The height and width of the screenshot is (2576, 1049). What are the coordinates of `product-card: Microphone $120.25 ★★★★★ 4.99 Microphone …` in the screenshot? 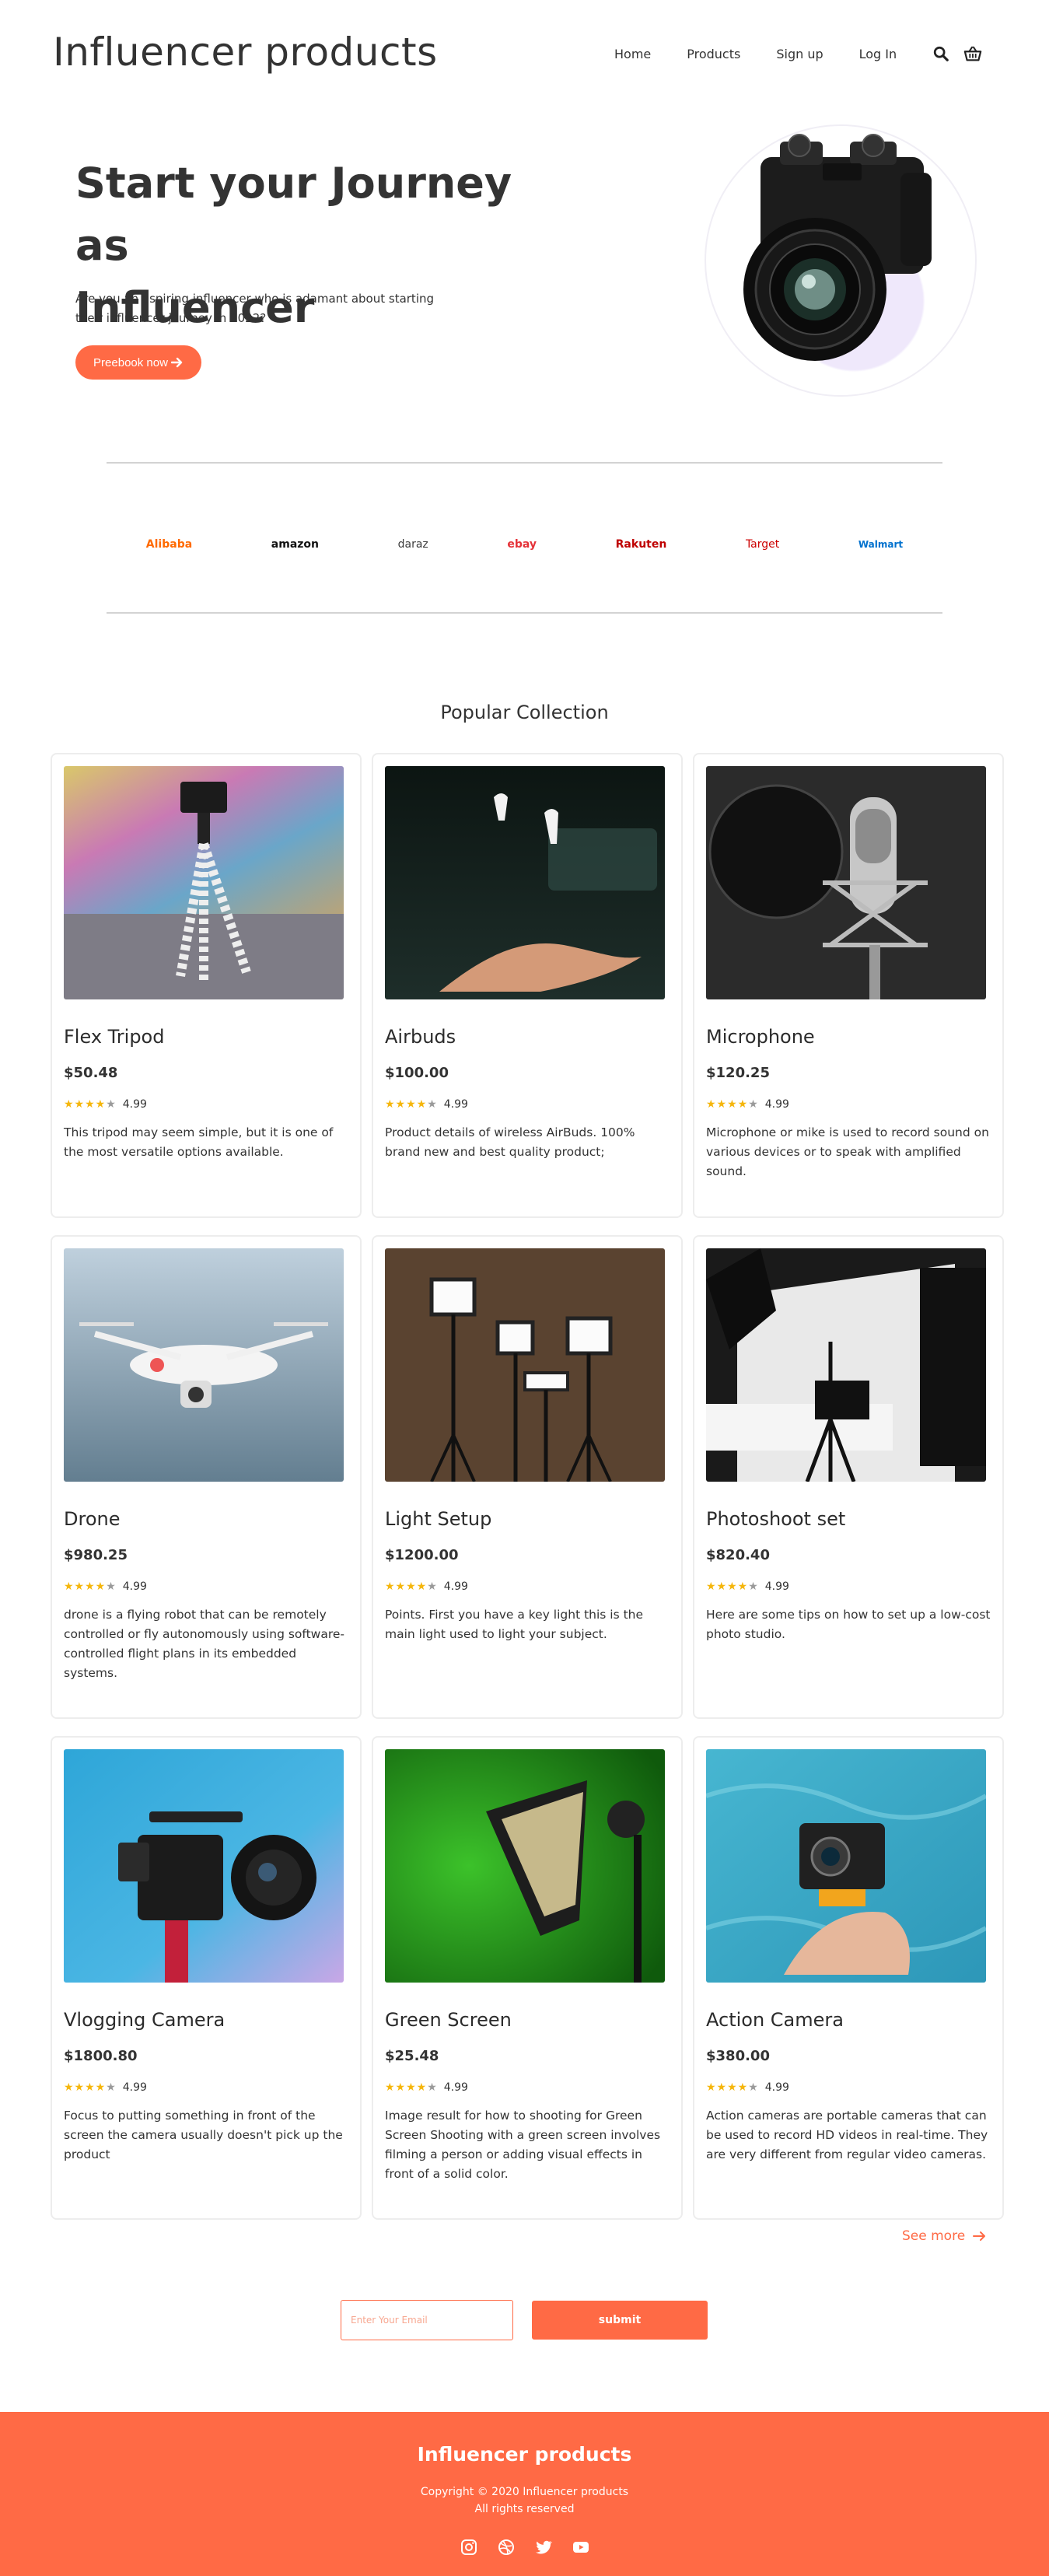 It's located at (848, 986).